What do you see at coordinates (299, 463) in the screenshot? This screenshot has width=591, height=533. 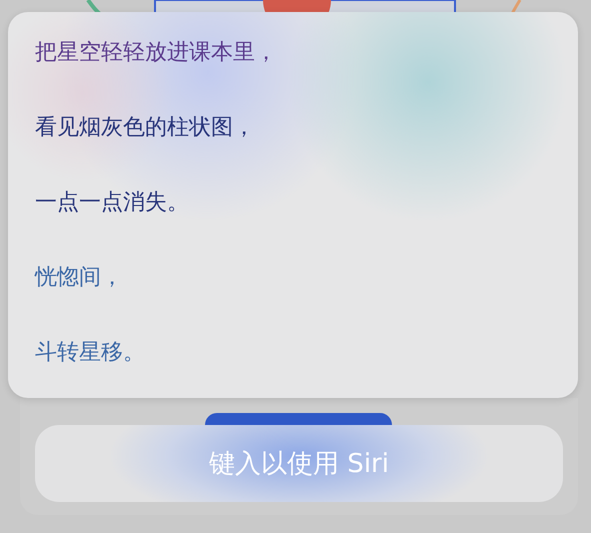 I see `siri-input-field: 键入以使用 Siri` at bounding box center [299, 463].